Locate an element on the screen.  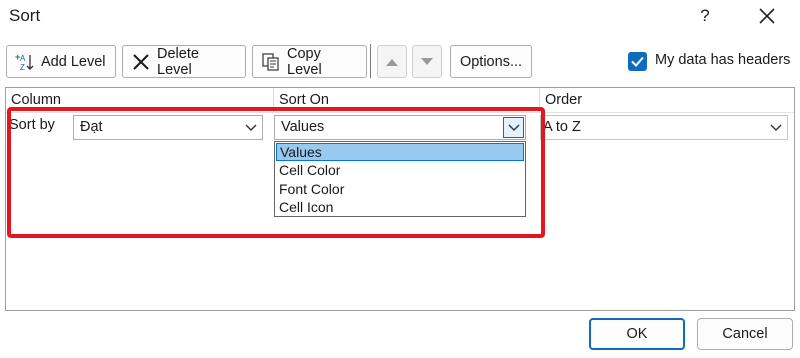
delete-level-label: Delete Level is located at coordinates (178, 61).